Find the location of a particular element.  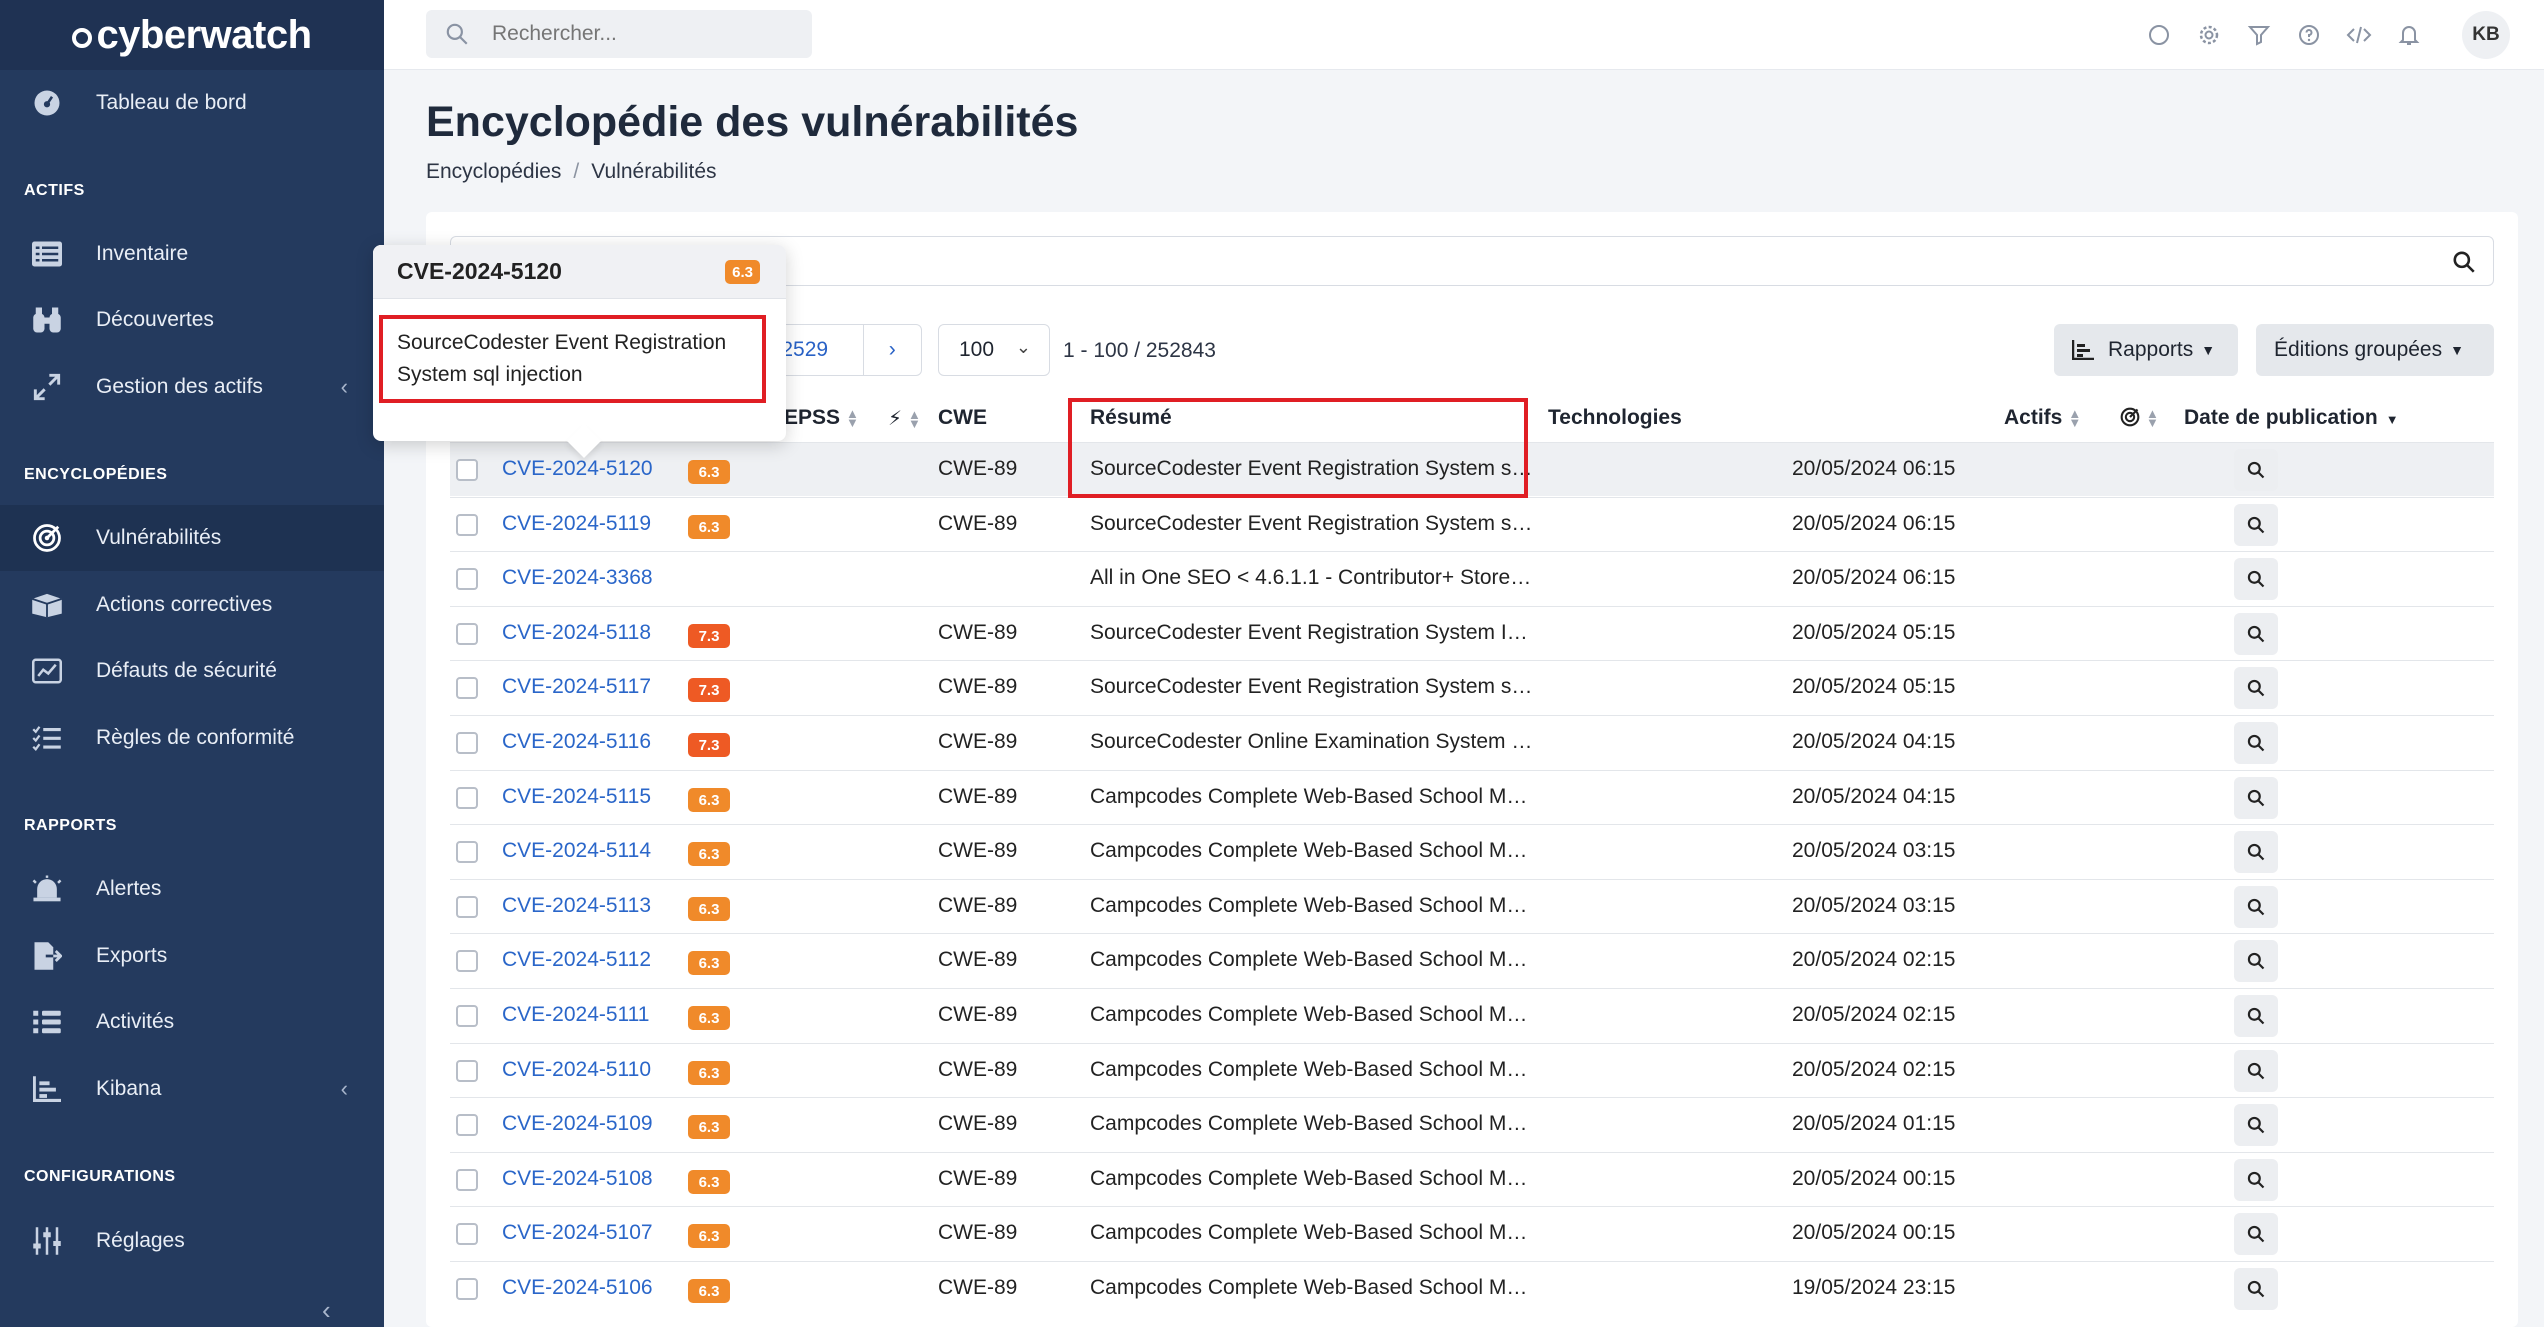

cve-link: CVE-2024-5117 is located at coordinates (576, 687).